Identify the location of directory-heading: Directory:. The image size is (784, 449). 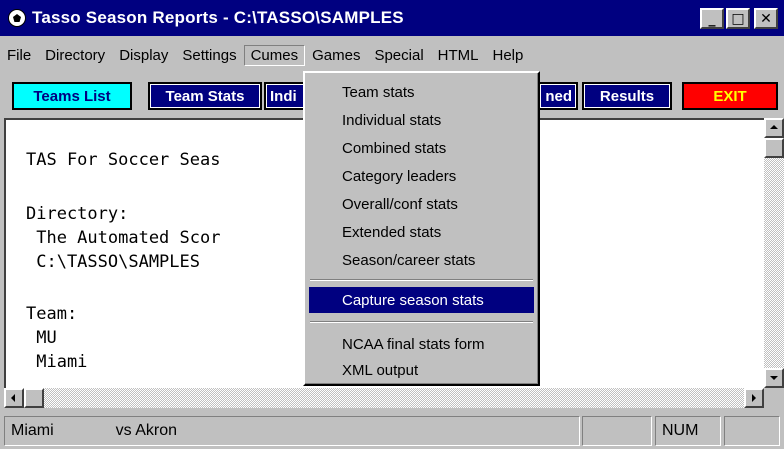
(77, 214).